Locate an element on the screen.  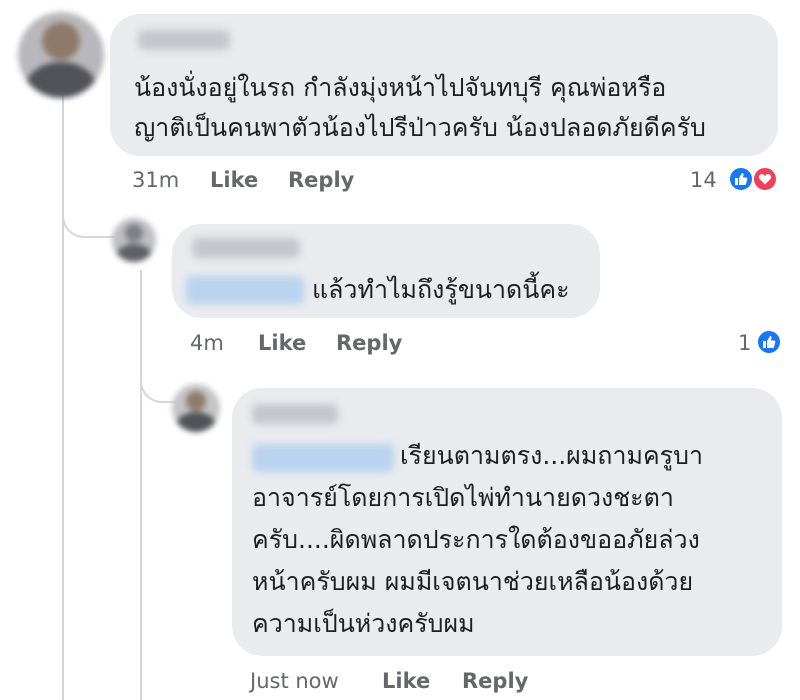
comment-text-line: เรียนตามตรง...ผมถามครูบา is located at coordinates (552, 455).